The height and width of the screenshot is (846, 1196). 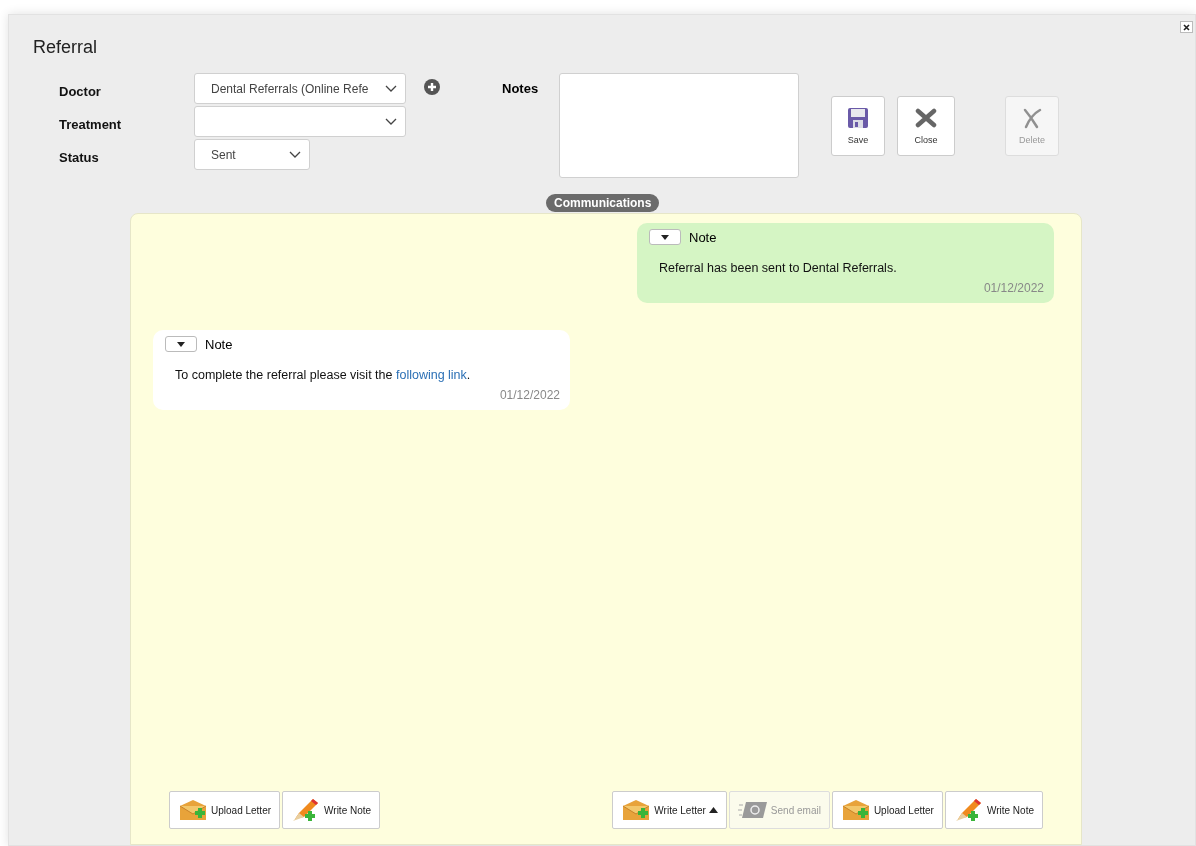 I want to click on save-icon, so click(x=858, y=118).